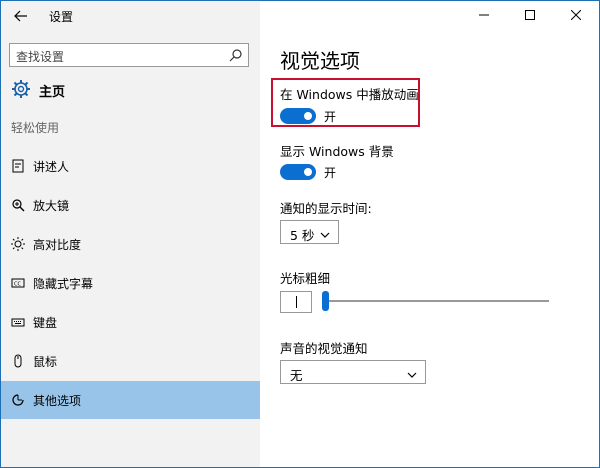  Describe the element at coordinates (130, 244) in the screenshot. I see `sidebar-item-high-contrast: 高对比度` at that location.